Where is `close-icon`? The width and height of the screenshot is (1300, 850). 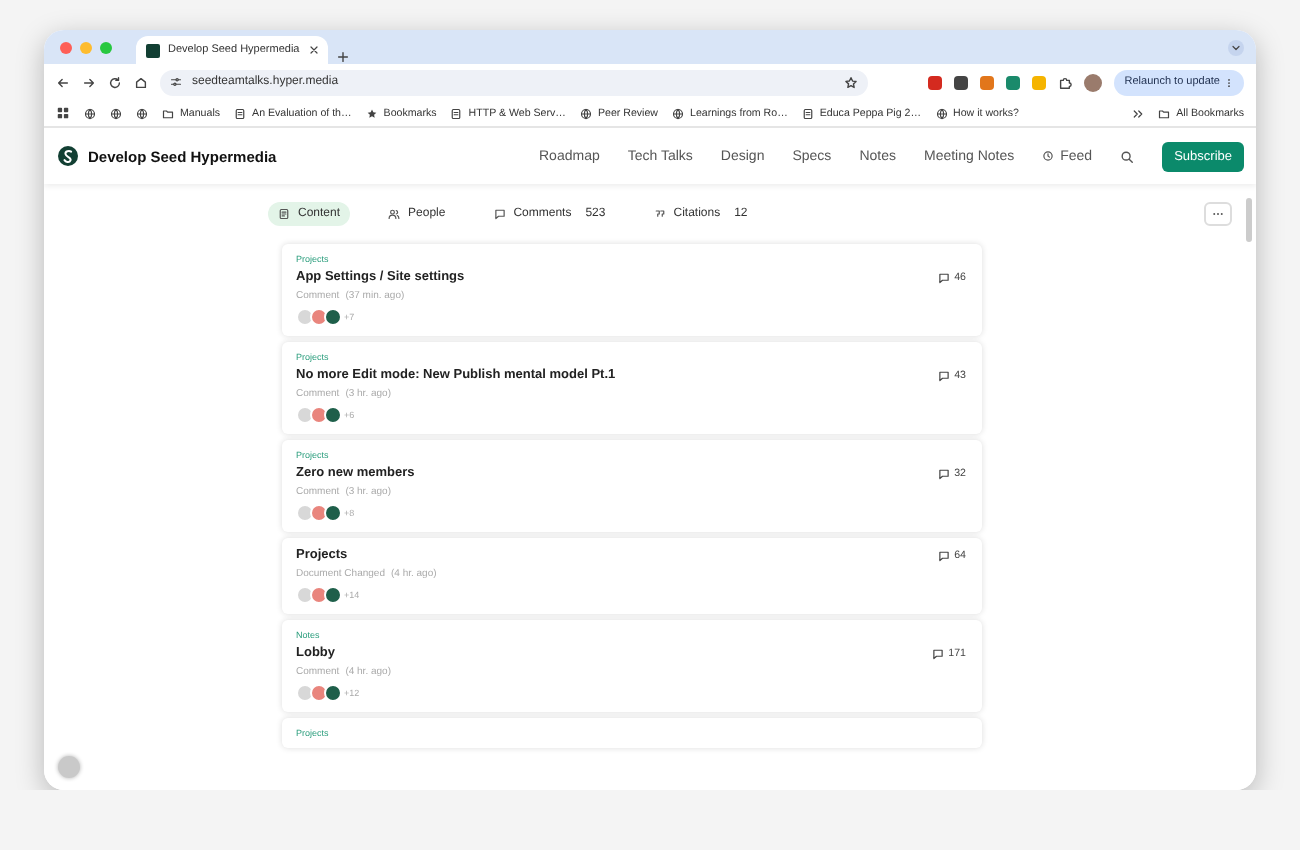 close-icon is located at coordinates (313, 50).